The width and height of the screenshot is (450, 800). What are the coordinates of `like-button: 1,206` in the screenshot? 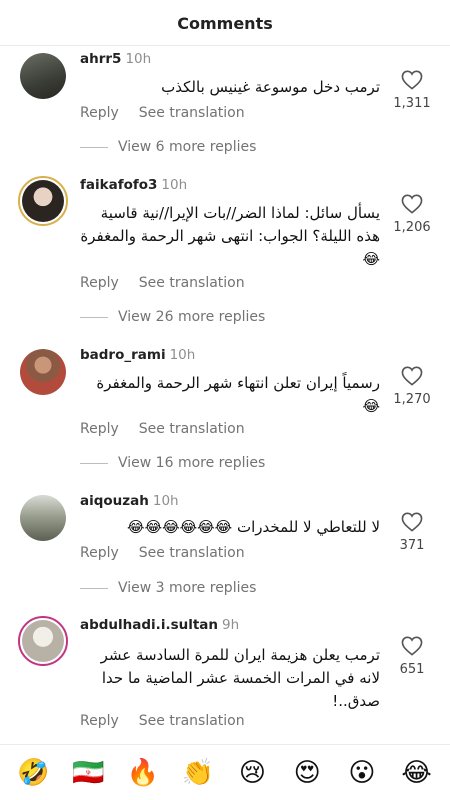 It's located at (412, 214).